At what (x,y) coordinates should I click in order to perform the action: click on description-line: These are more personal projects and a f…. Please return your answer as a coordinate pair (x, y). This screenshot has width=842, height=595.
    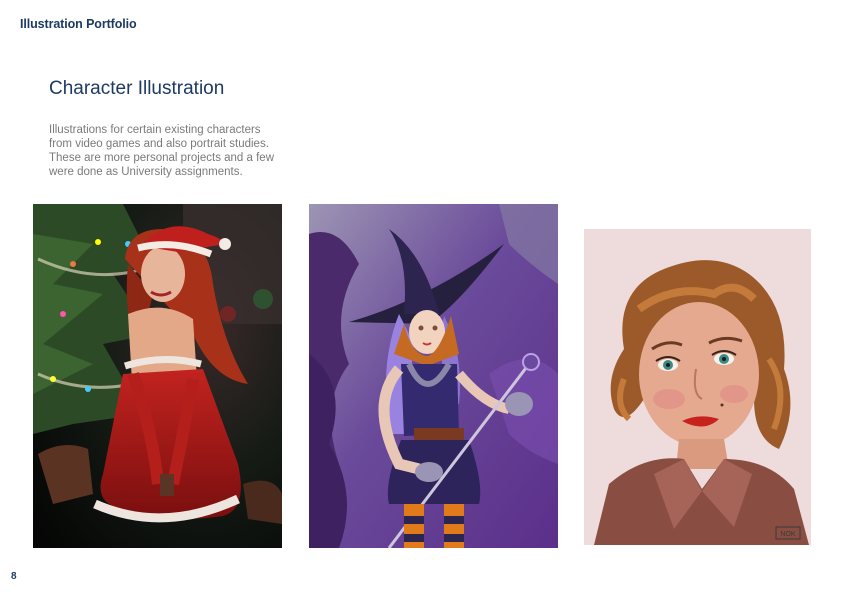
    Looking at the image, I should click on (162, 158).